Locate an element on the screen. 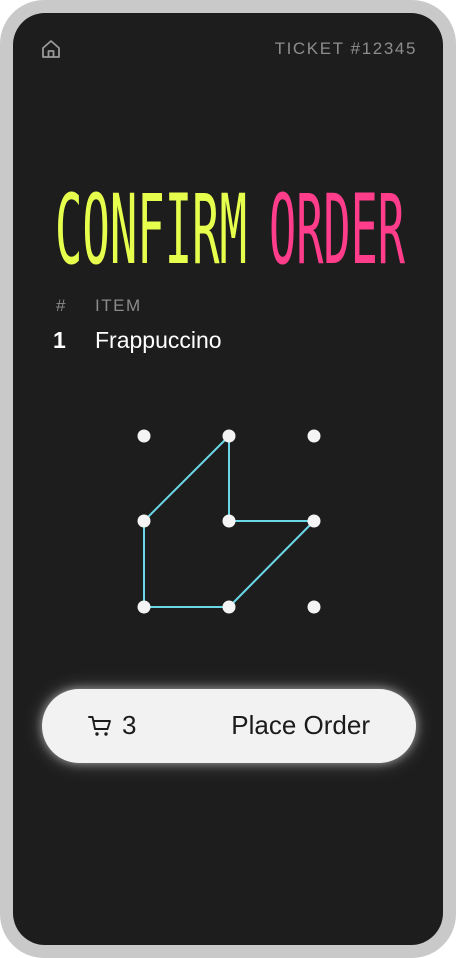 The height and width of the screenshot is (958, 456). home-button is located at coordinates (51, 49).